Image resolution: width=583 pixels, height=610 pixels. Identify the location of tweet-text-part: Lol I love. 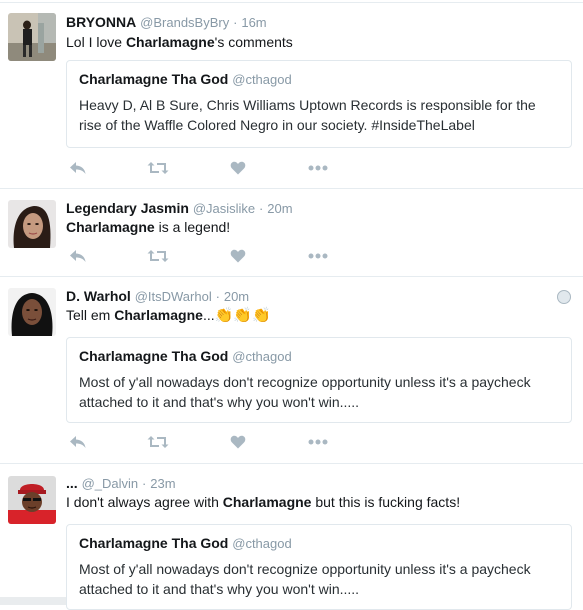
(96, 42).